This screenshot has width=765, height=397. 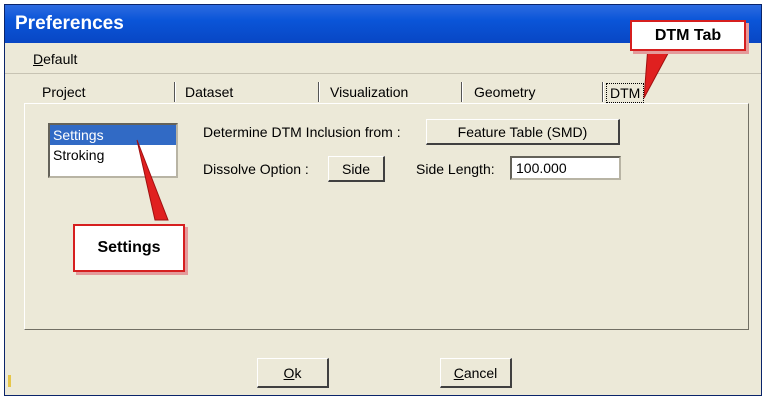 I want to click on dtm-inclusion-button: Feature Table (SMD), so click(x=523, y=132).